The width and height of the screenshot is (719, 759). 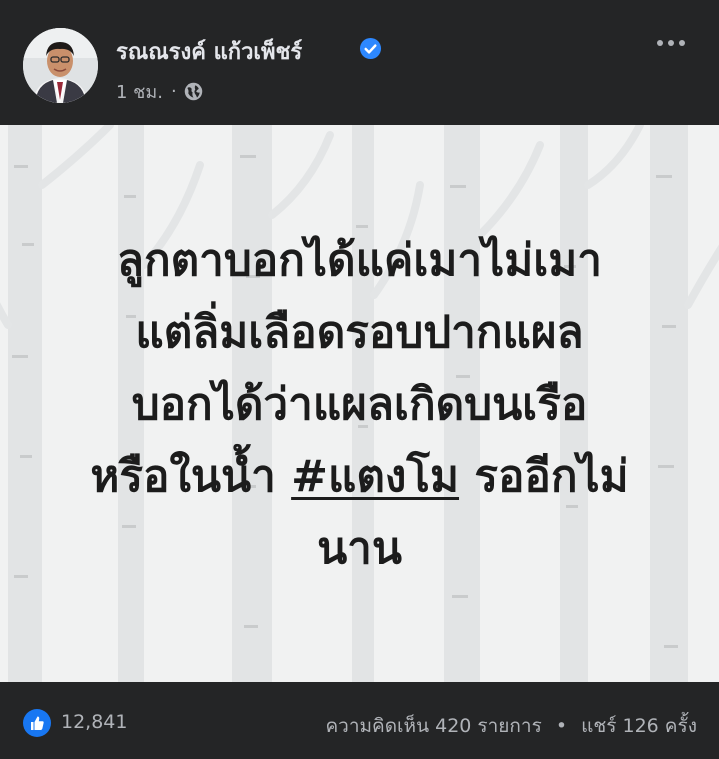 I want to click on image-text-line: แต่ลิ่มเลือดรอบปากแผล, so click(x=359, y=332).